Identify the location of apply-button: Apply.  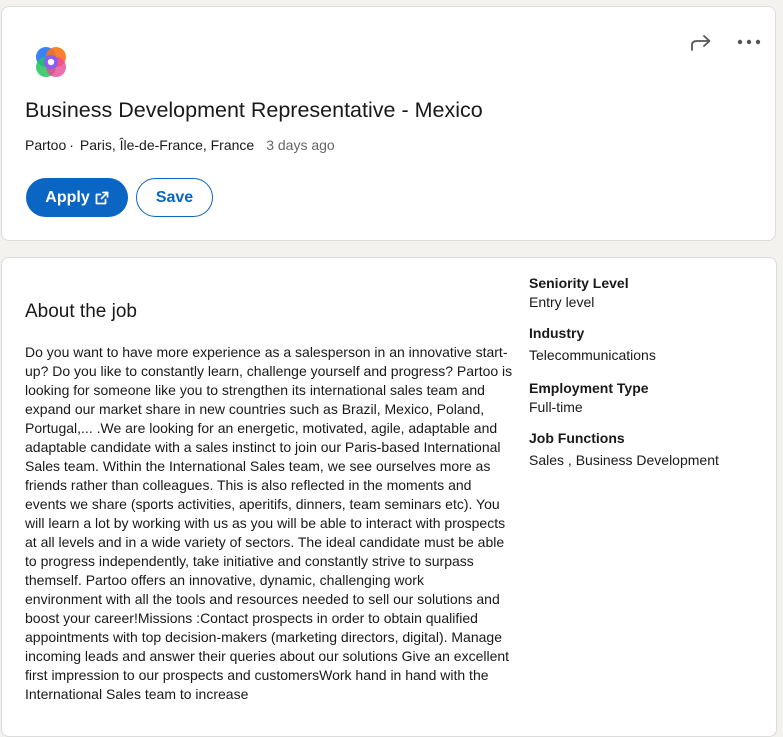
(77, 197).